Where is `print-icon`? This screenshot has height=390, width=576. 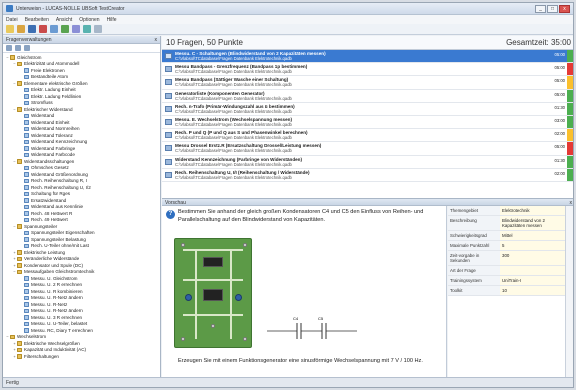
print-icon is located at coordinates (54, 29).